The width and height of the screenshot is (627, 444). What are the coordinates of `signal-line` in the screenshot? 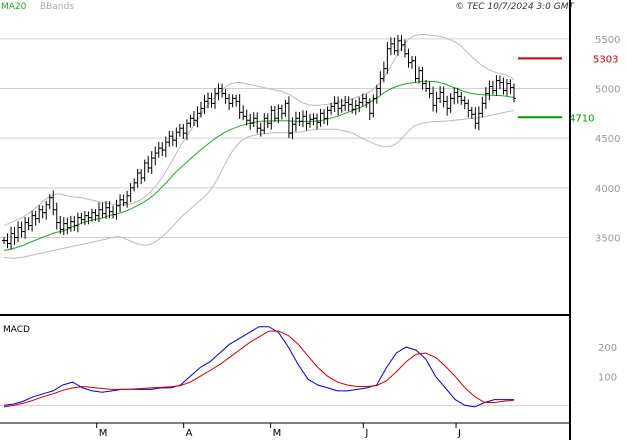 It's located at (259, 369).